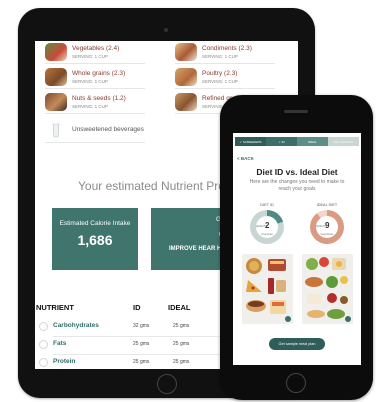 The width and height of the screenshot is (378, 402). What do you see at coordinates (167, 384) in the screenshot?
I see `tablet-home-button` at bounding box center [167, 384].